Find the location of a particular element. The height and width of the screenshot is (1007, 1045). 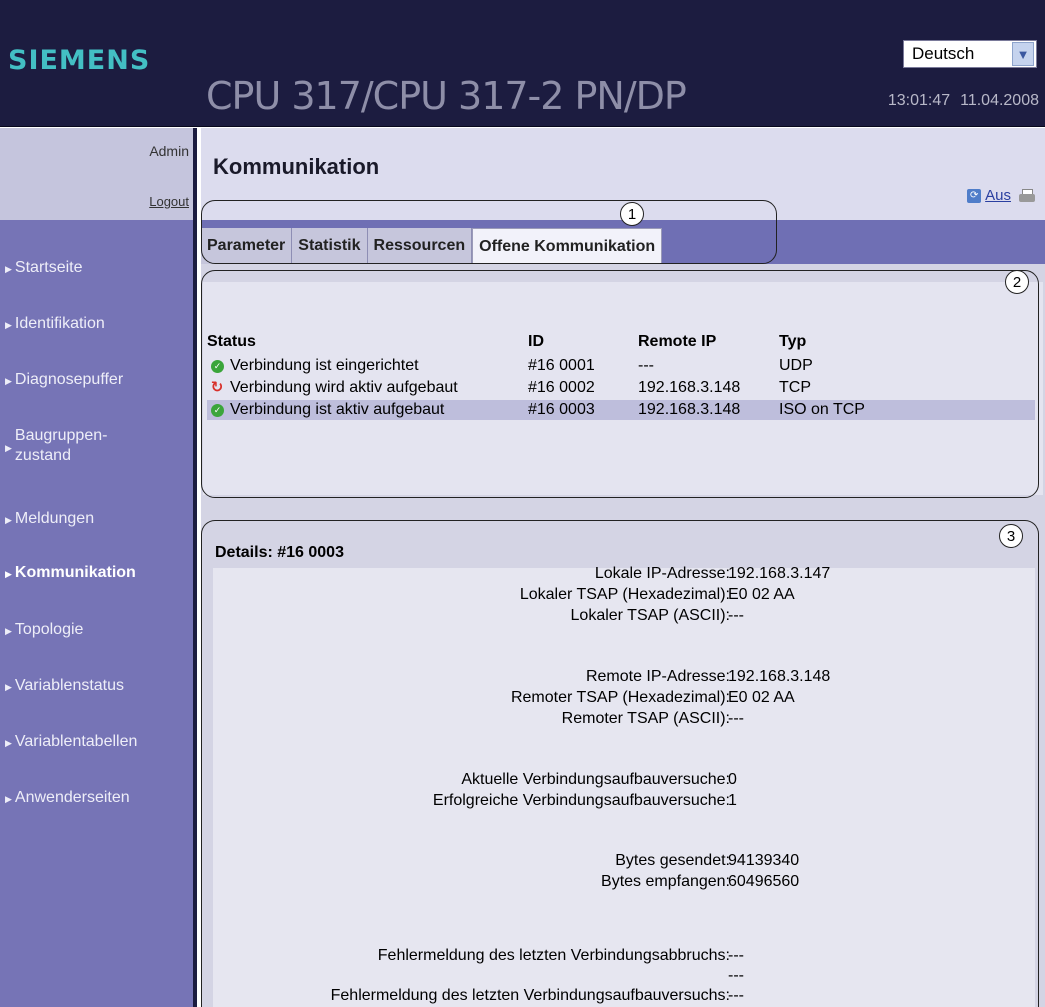

sidebar-item-meldungen: ▶ Meldungen is located at coordinates (49, 519).